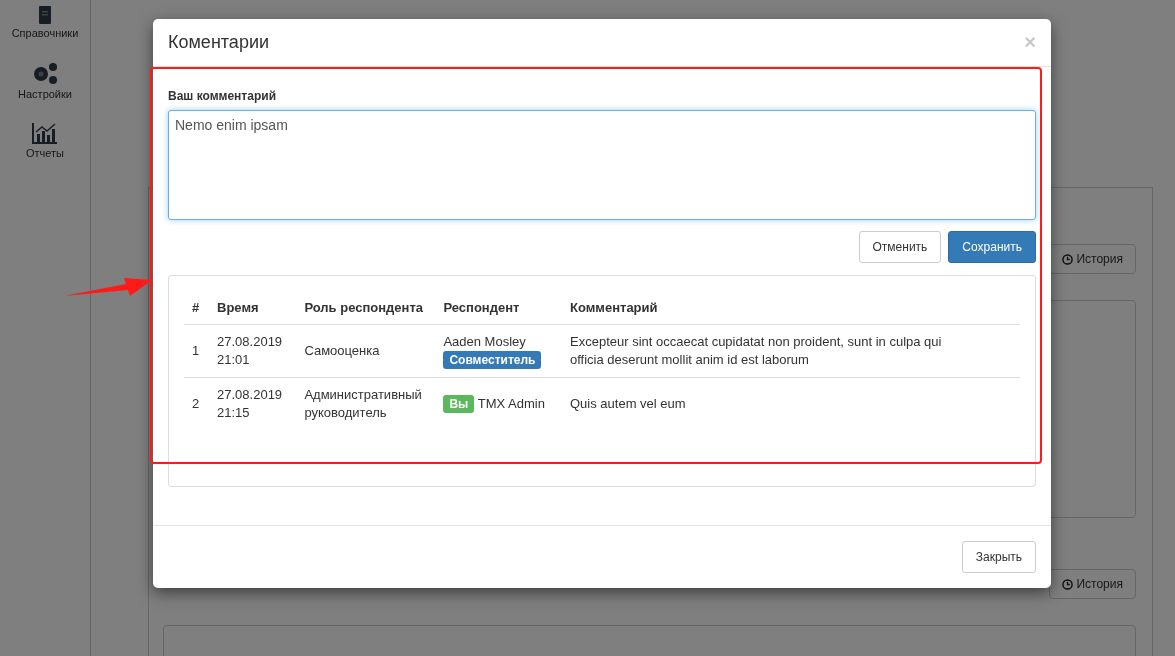 This screenshot has width=1175, height=656. Describe the element at coordinates (222, 96) in the screenshot. I see `field-label: Ваш комментарий` at that location.